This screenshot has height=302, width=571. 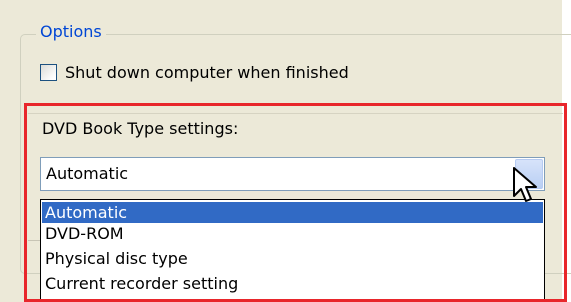 What do you see at coordinates (71, 32) in the screenshot?
I see `options-legend: Options` at bounding box center [71, 32].